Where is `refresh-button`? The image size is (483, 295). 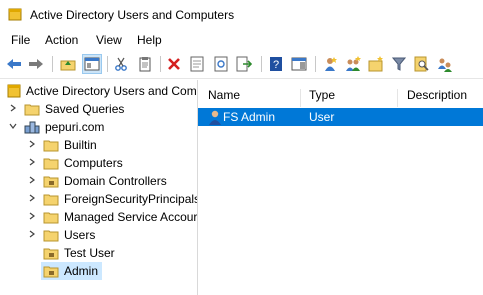 refresh-button is located at coordinates (221, 64).